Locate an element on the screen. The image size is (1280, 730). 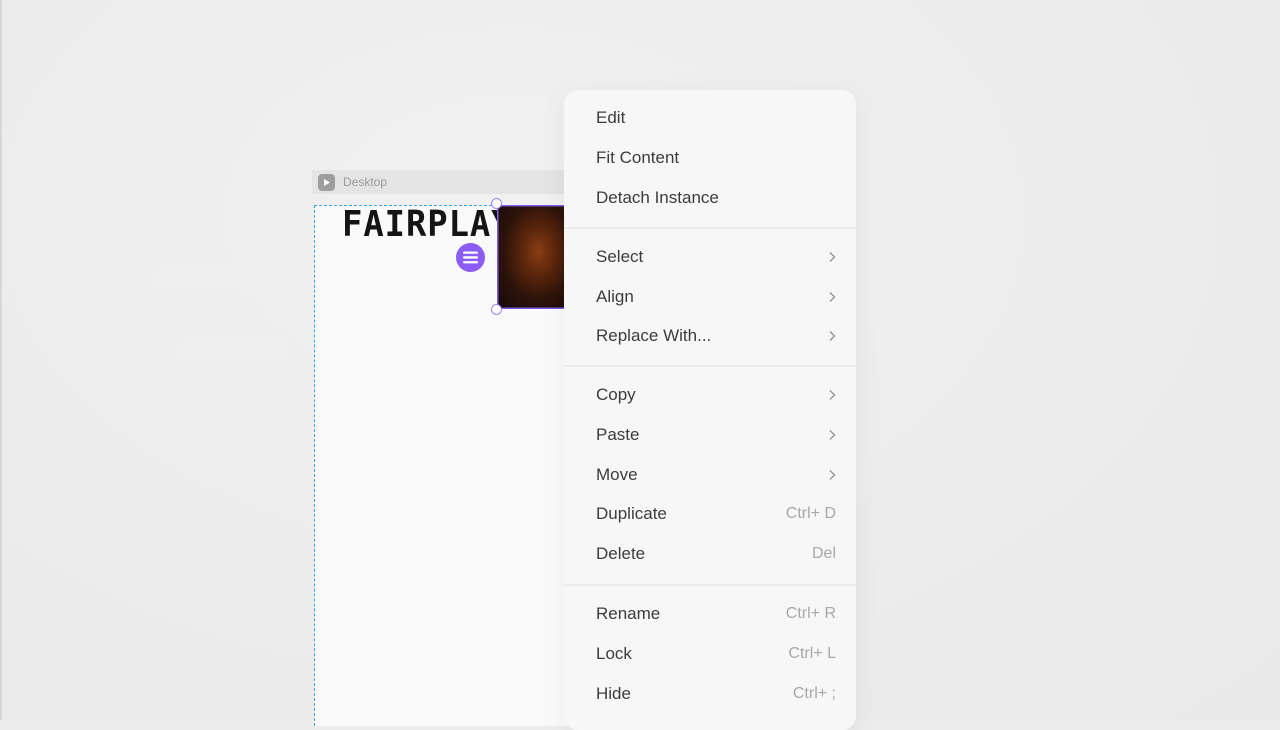
hamburger-menu-button is located at coordinates (470, 257).